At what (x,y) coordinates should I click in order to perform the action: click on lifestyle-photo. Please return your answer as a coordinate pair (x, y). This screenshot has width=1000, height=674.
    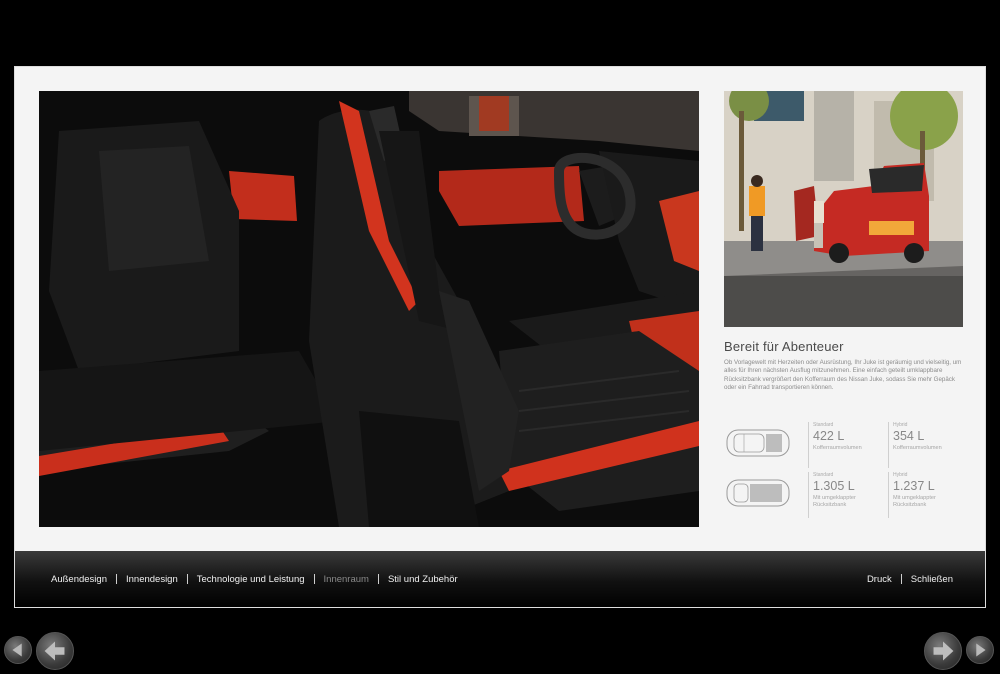
    Looking at the image, I should click on (843, 209).